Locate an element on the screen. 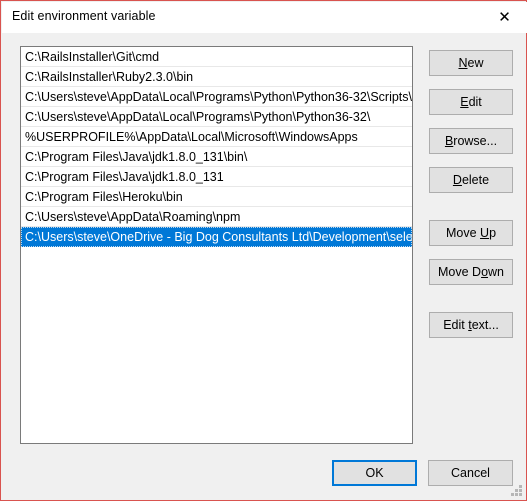 Image resolution: width=527 pixels, height=501 pixels. close-icon: ✕ is located at coordinates (504, 17).